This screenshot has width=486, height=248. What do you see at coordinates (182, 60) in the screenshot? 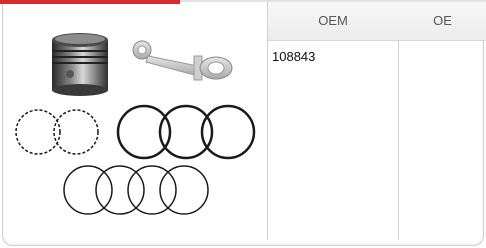
I see `connecting-rod-icon` at bounding box center [182, 60].